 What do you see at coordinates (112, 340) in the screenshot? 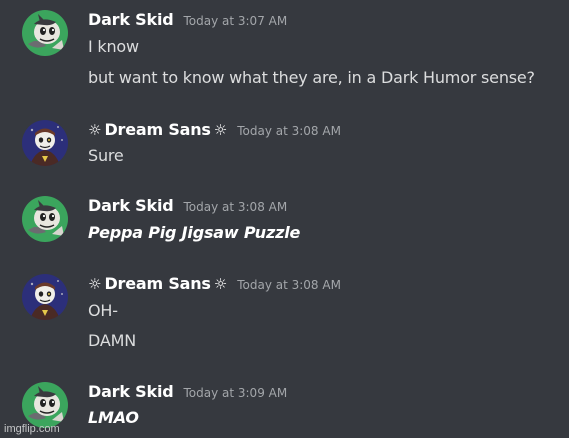
I see `message-text: DAMN` at bounding box center [112, 340].